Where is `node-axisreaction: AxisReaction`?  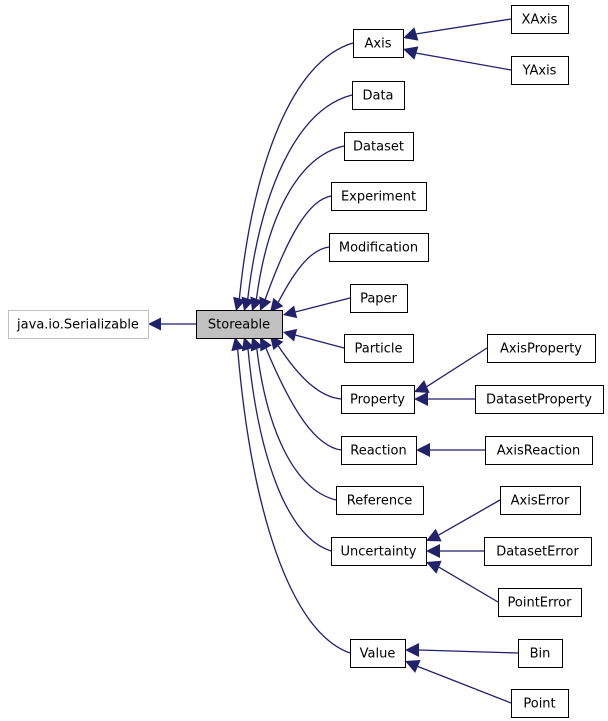 node-axisreaction: AxisReaction is located at coordinates (539, 450).